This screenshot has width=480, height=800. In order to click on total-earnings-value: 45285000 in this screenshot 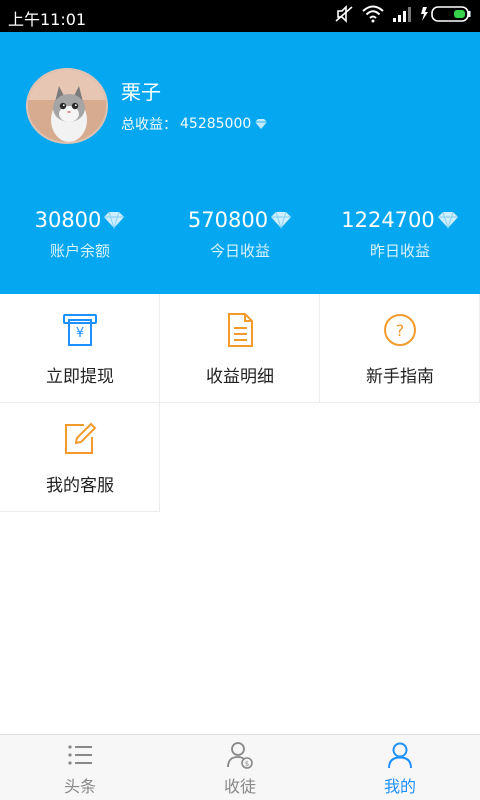, I will do `click(216, 124)`.